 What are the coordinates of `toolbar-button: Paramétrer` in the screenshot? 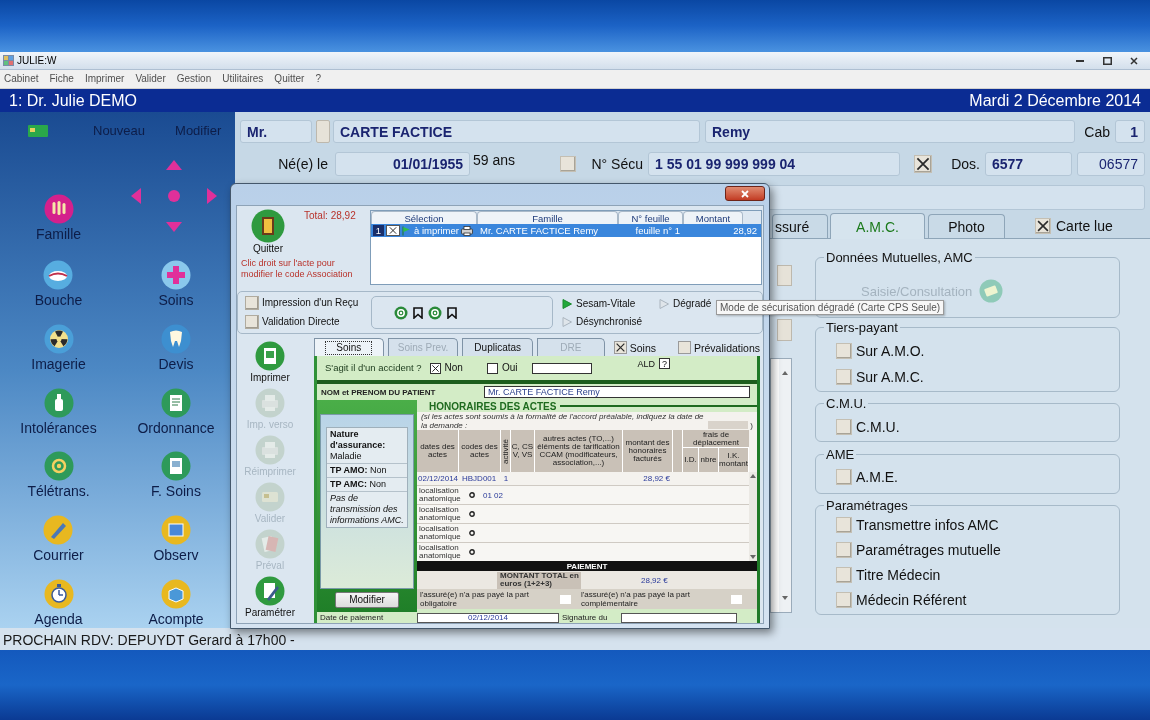 It's located at (270, 597).